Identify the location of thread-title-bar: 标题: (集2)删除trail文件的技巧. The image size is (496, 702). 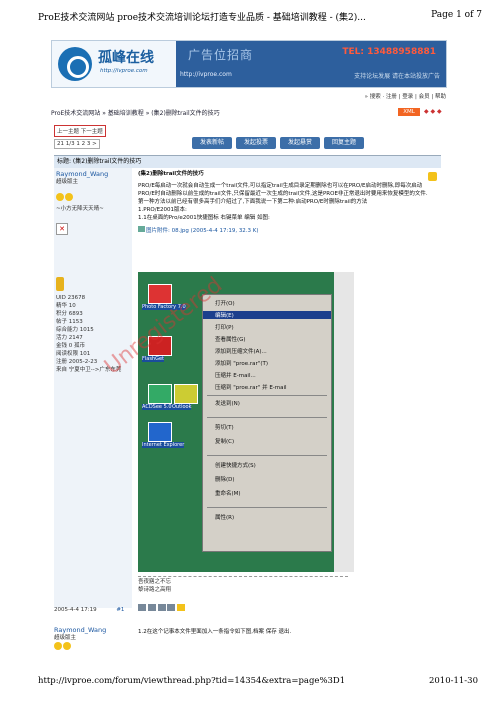
(247, 161).